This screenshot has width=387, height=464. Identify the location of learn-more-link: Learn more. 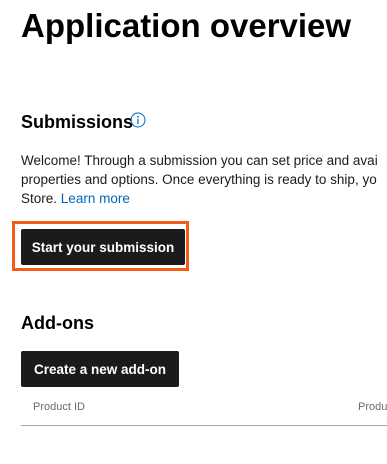
(95, 198).